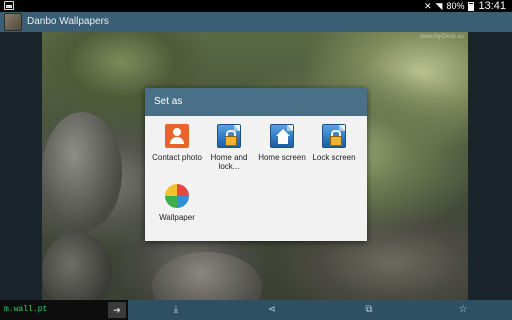  What do you see at coordinates (168, 101) in the screenshot?
I see `dialog-title: Set as` at bounding box center [168, 101].